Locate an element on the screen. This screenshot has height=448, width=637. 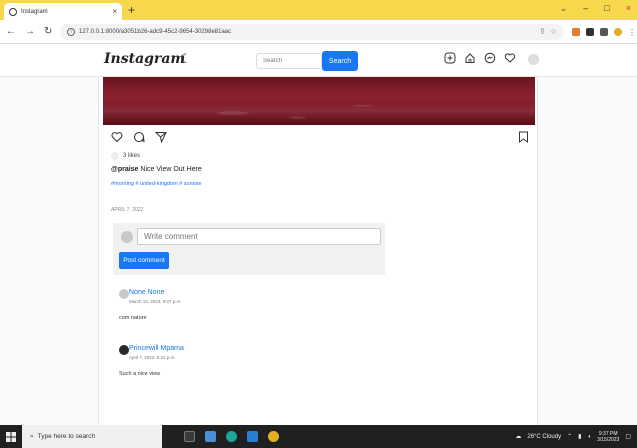
post-actions is located at coordinates (139, 137).